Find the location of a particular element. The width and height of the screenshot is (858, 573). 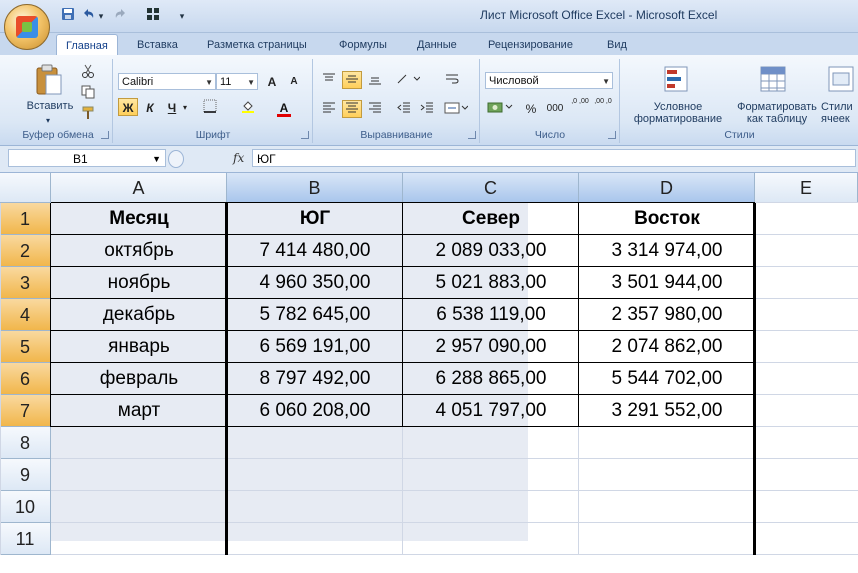

shrink-font-button: A is located at coordinates (294, 81).